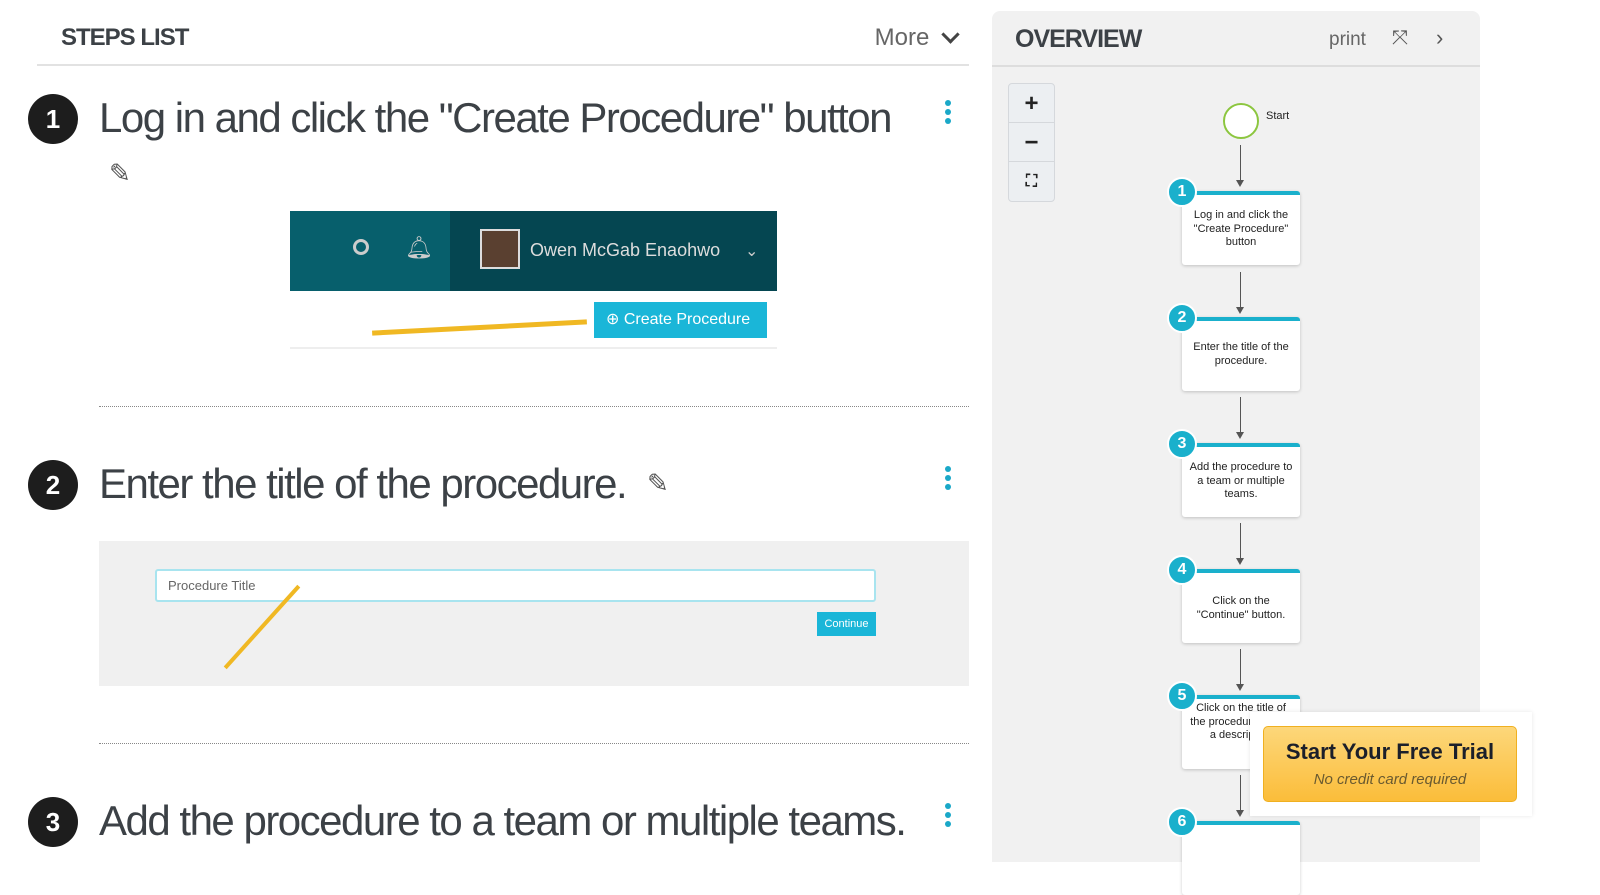  Describe the element at coordinates (950, 34) in the screenshot. I see `chevron-down-icon` at that location.